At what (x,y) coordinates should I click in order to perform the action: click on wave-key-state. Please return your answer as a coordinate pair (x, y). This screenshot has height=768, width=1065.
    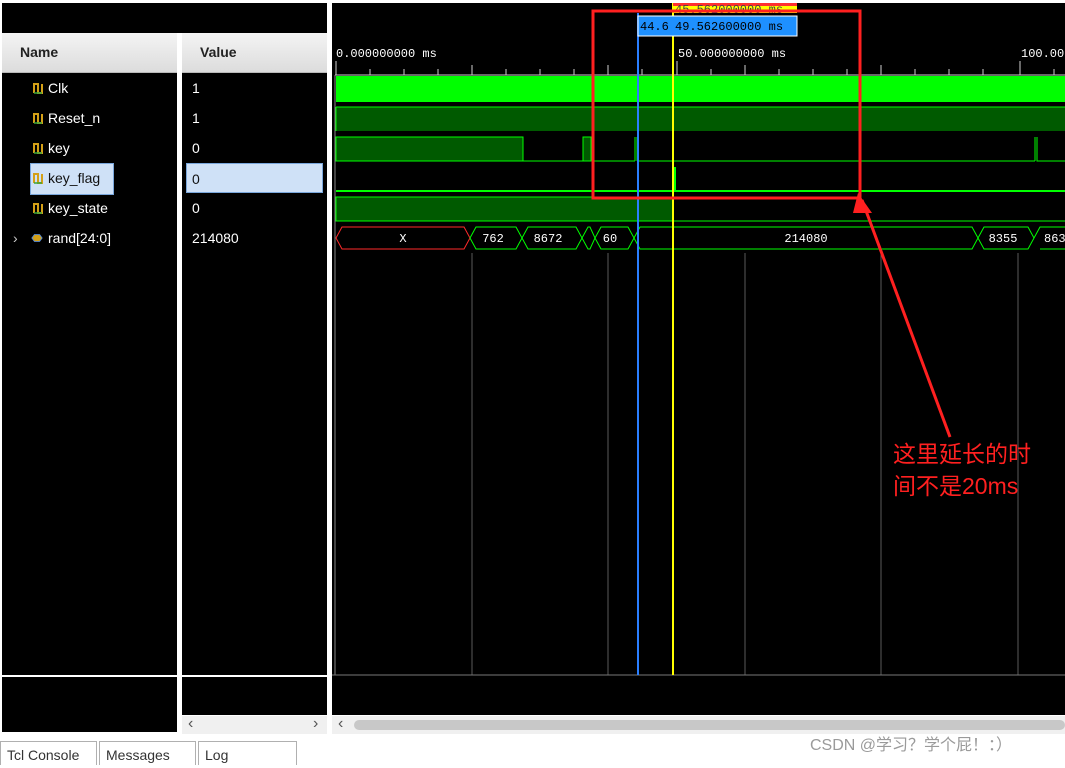
    Looking at the image, I should click on (700, 209).